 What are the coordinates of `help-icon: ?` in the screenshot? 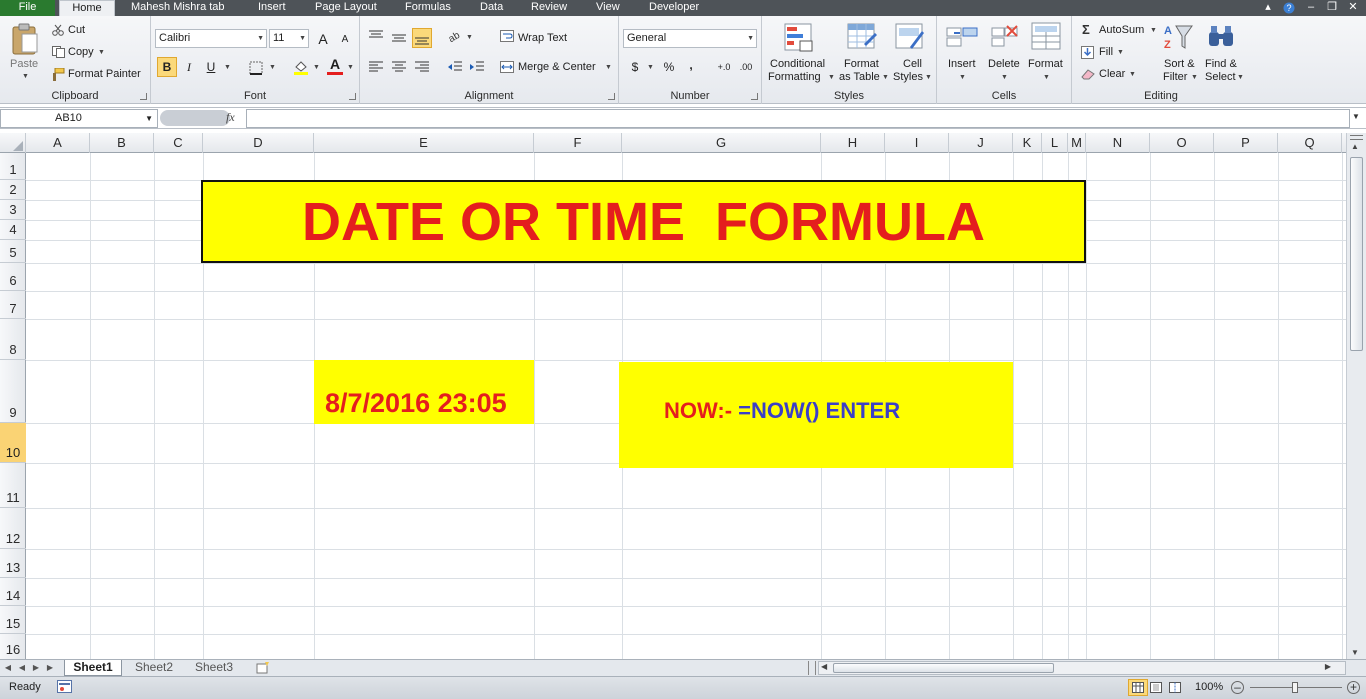 It's located at (1289, 8).